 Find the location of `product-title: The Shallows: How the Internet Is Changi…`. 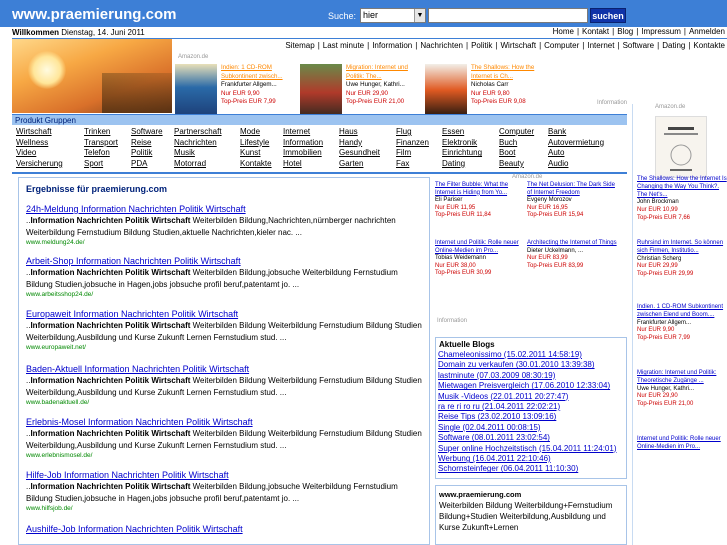

product-title: The Shallows: How the Internet Is Changi… is located at coordinates (682, 187).